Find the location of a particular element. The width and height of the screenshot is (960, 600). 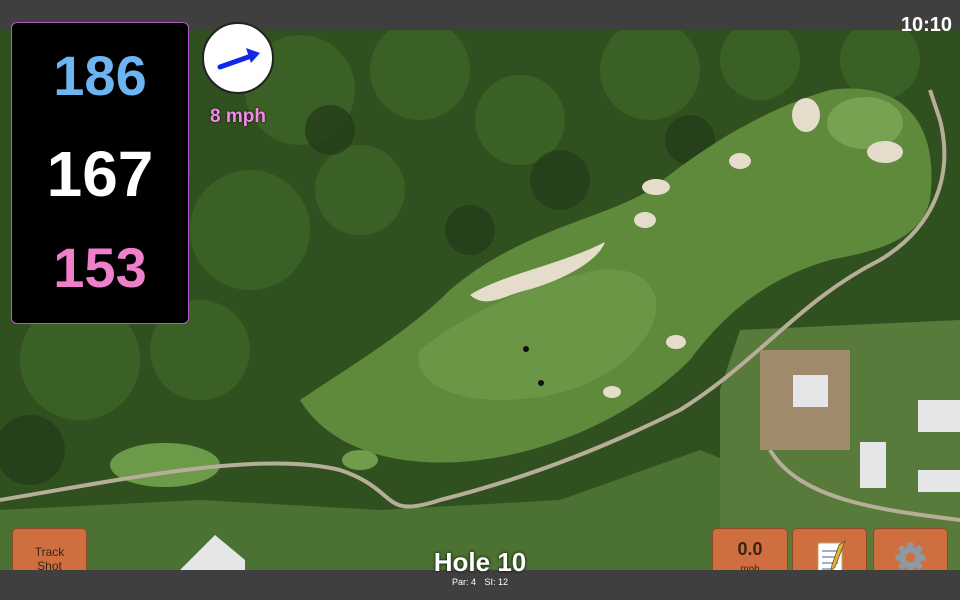

distance-middle: 167 is located at coordinates (100, 174).